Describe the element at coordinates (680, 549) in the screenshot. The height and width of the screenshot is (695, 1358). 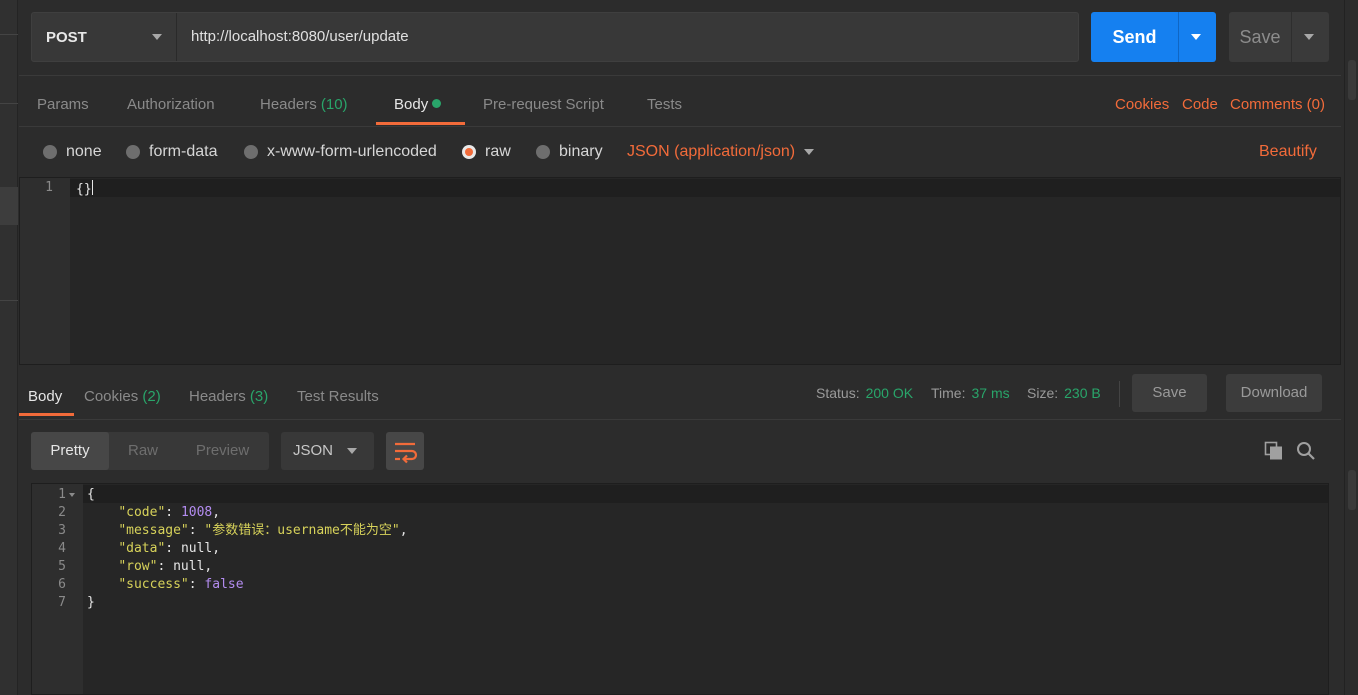
I see `code-line: 4 "data": null,` at that location.